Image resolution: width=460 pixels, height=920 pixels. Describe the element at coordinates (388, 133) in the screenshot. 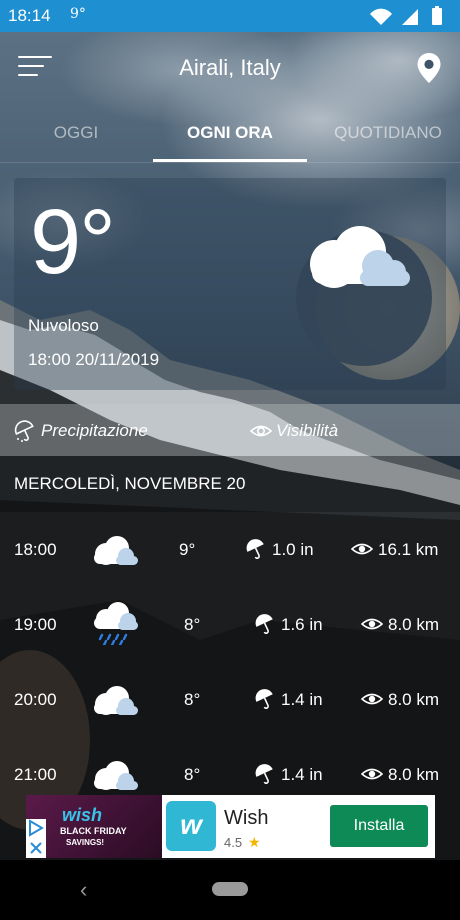

I see `tab-quotidiano: QUOTIDIANO` at that location.